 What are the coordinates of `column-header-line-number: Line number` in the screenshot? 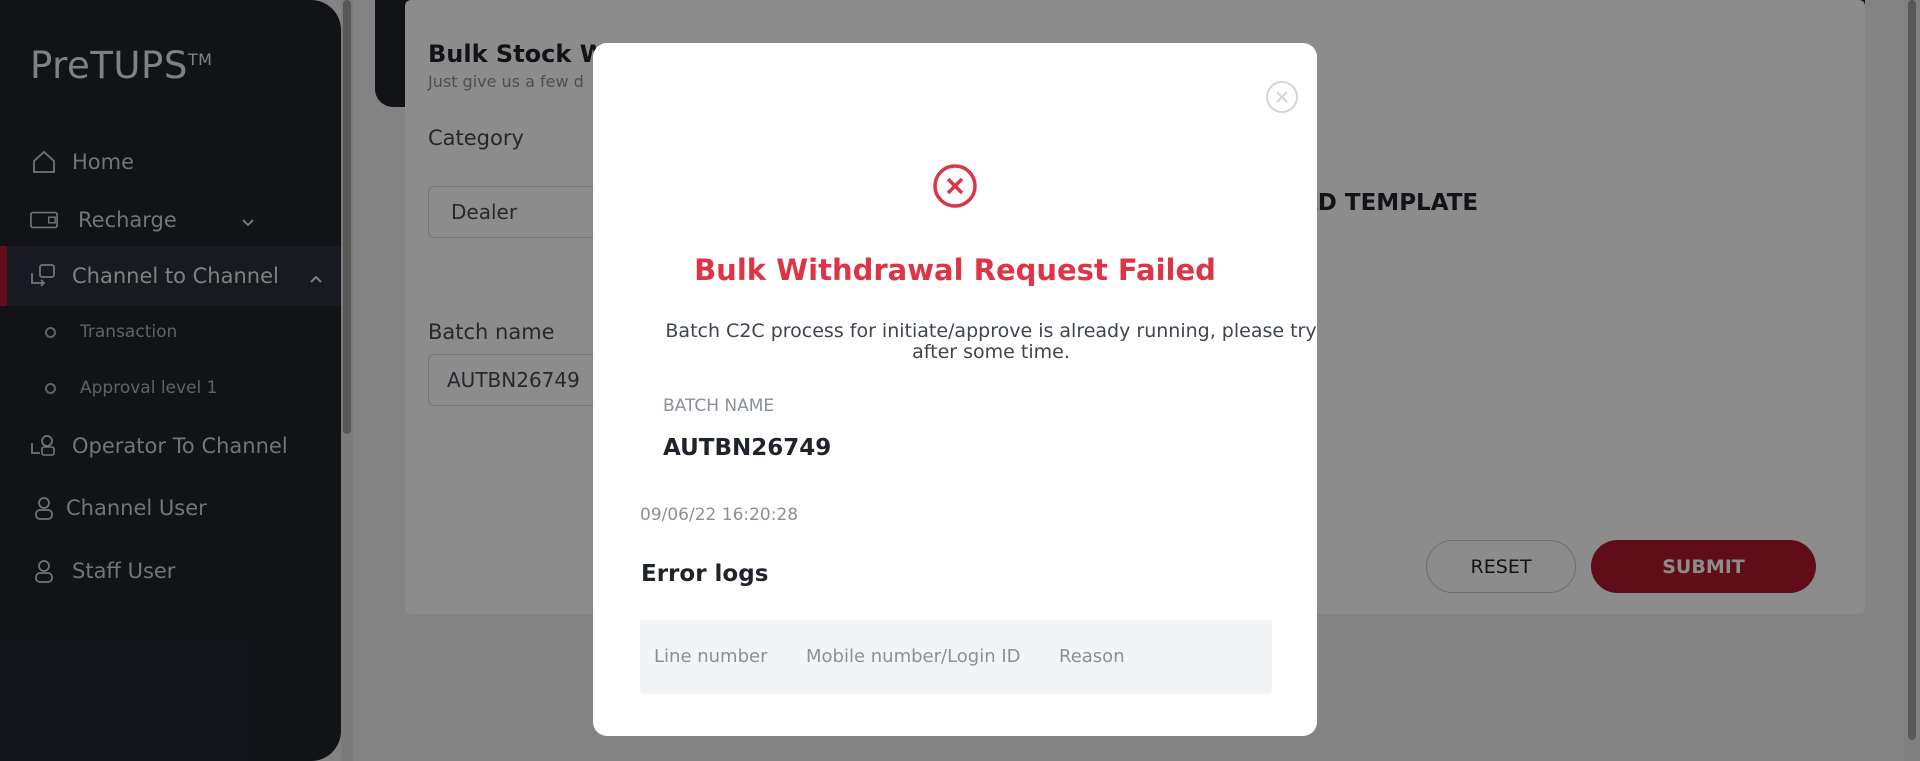 It's located at (711, 656).